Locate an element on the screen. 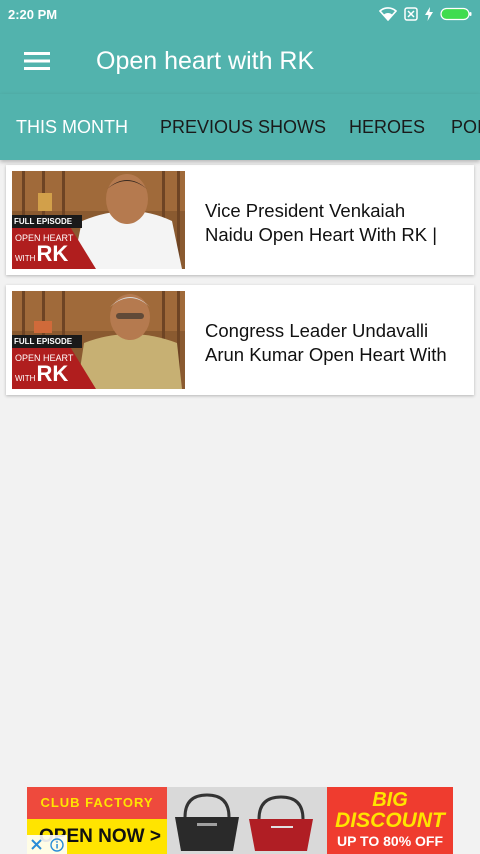  tab-this-month: THIS MONTH is located at coordinates (72, 127).